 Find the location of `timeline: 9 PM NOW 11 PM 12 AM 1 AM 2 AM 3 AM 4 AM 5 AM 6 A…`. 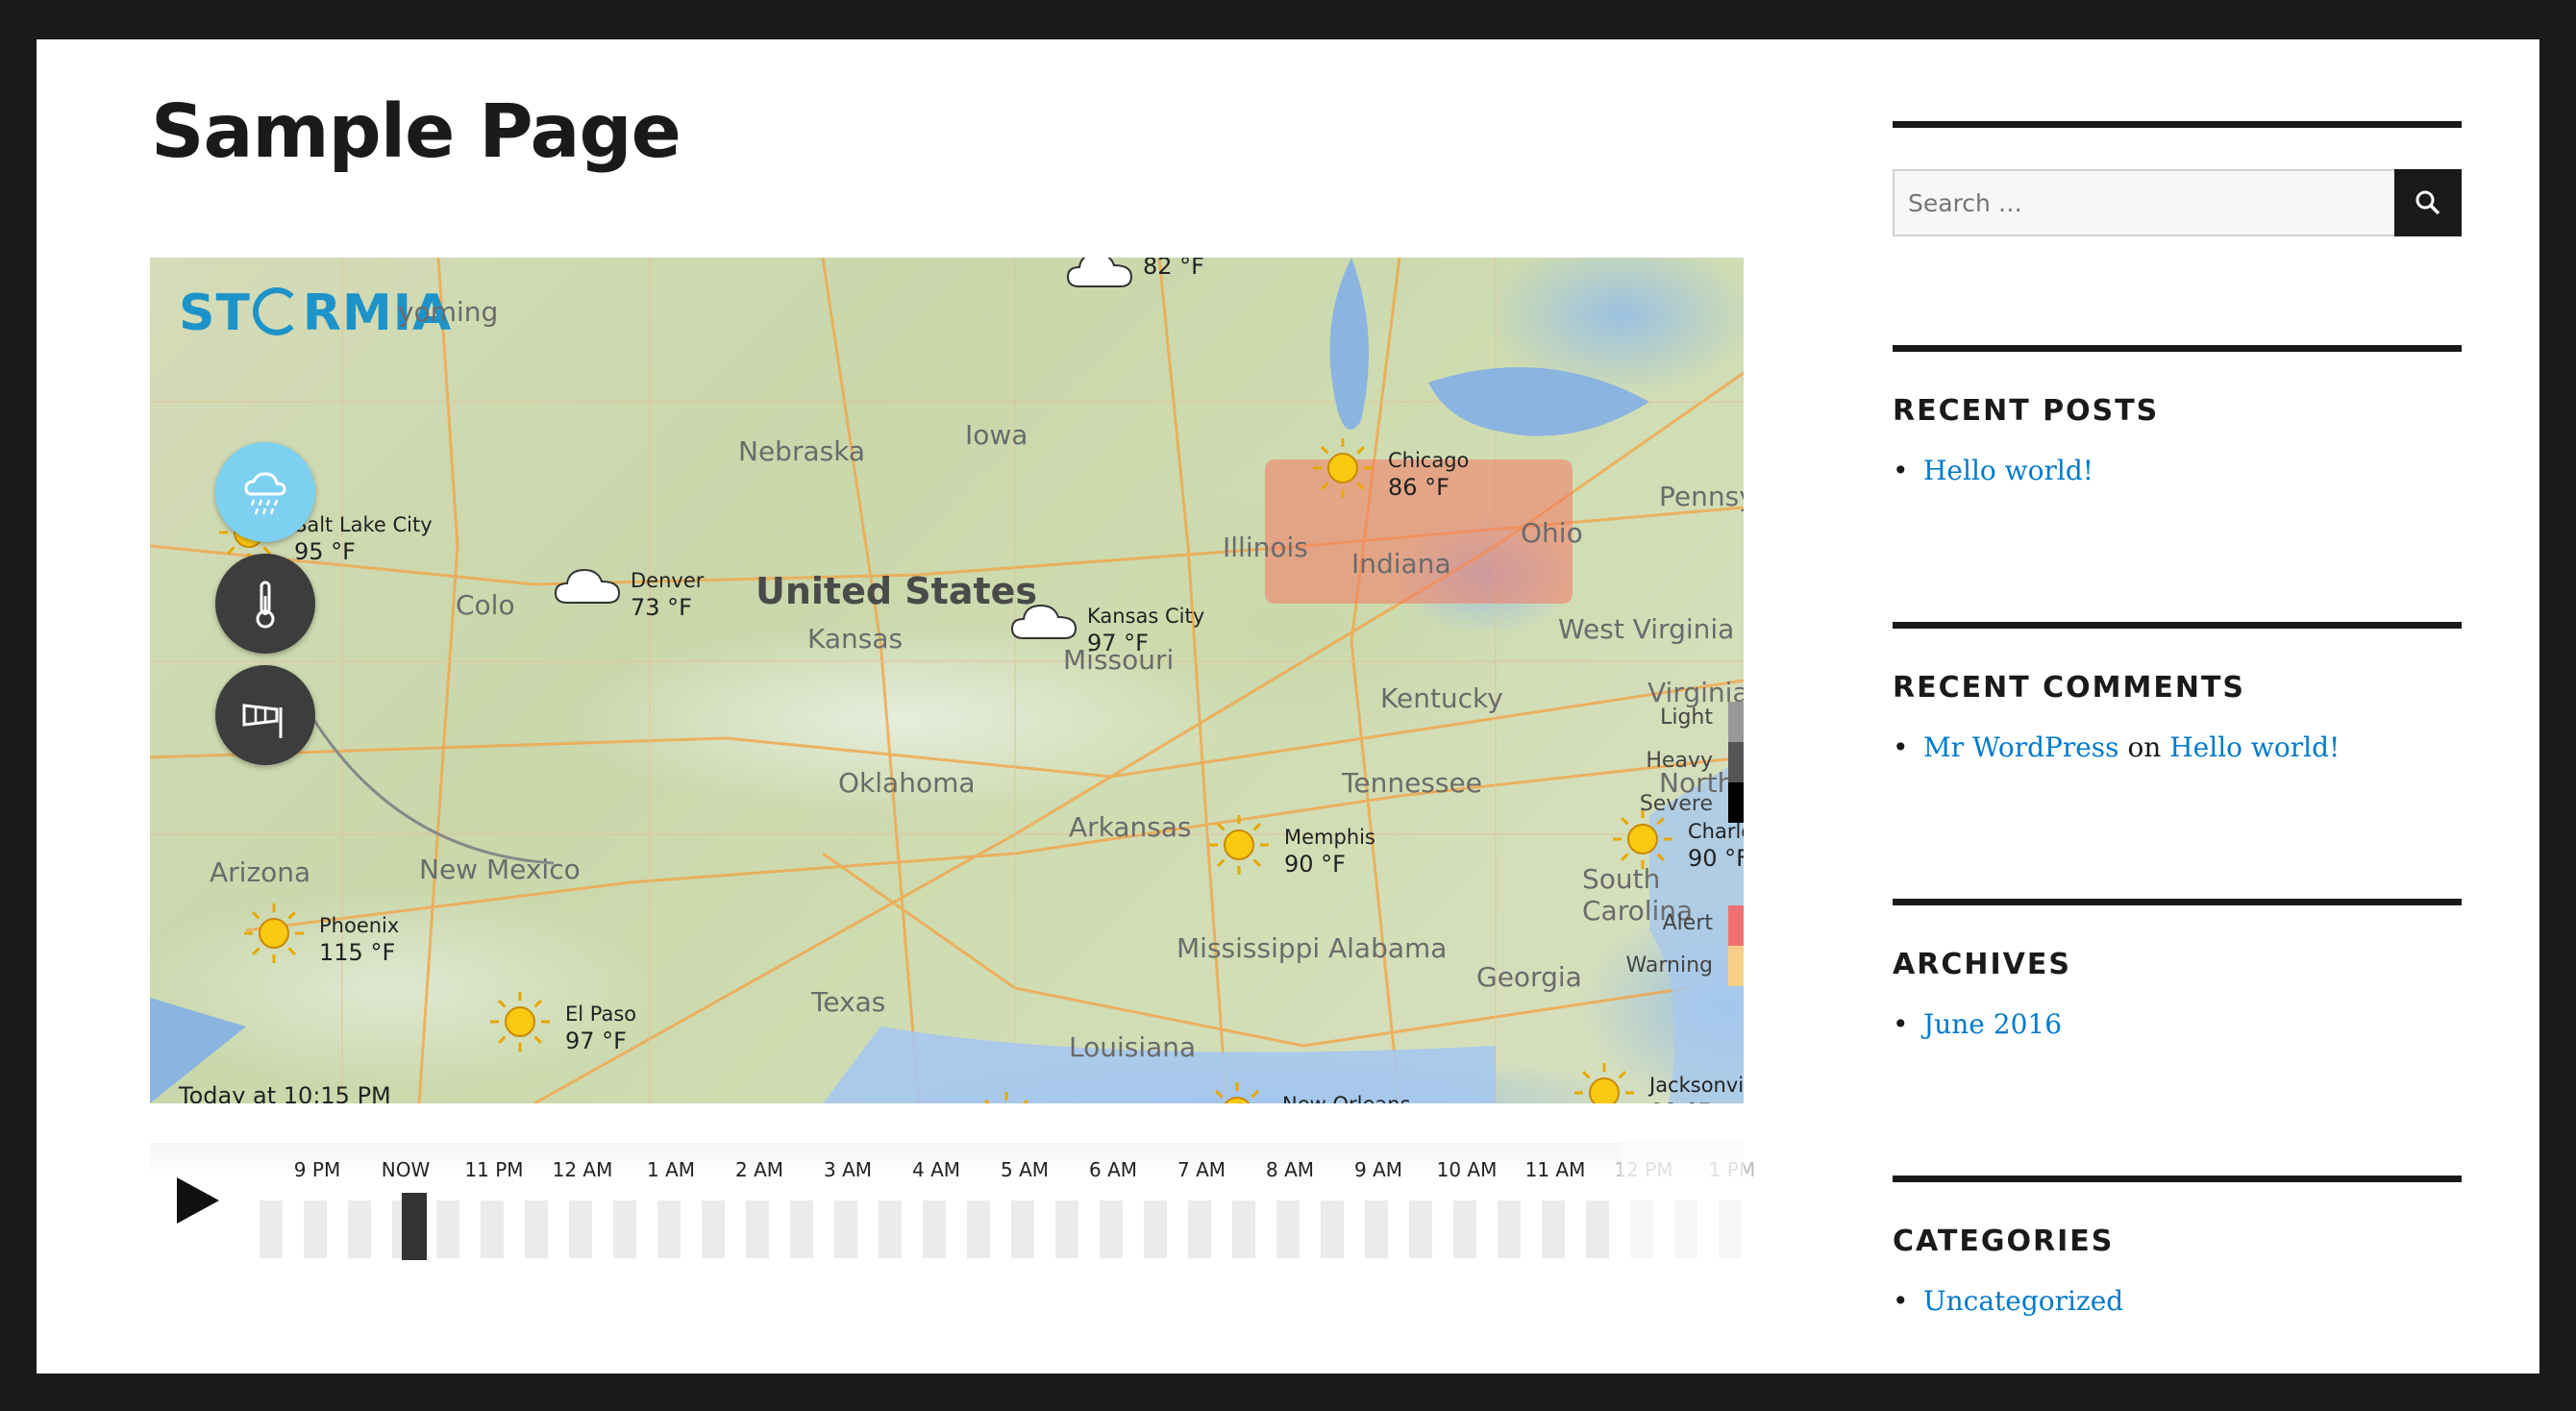

timeline: 9 PM NOW 11 PM 12 AM 1 AM 2 AM 3 AM 4 AM 5 AM 6 A… is located at coordinates (952, 1202).